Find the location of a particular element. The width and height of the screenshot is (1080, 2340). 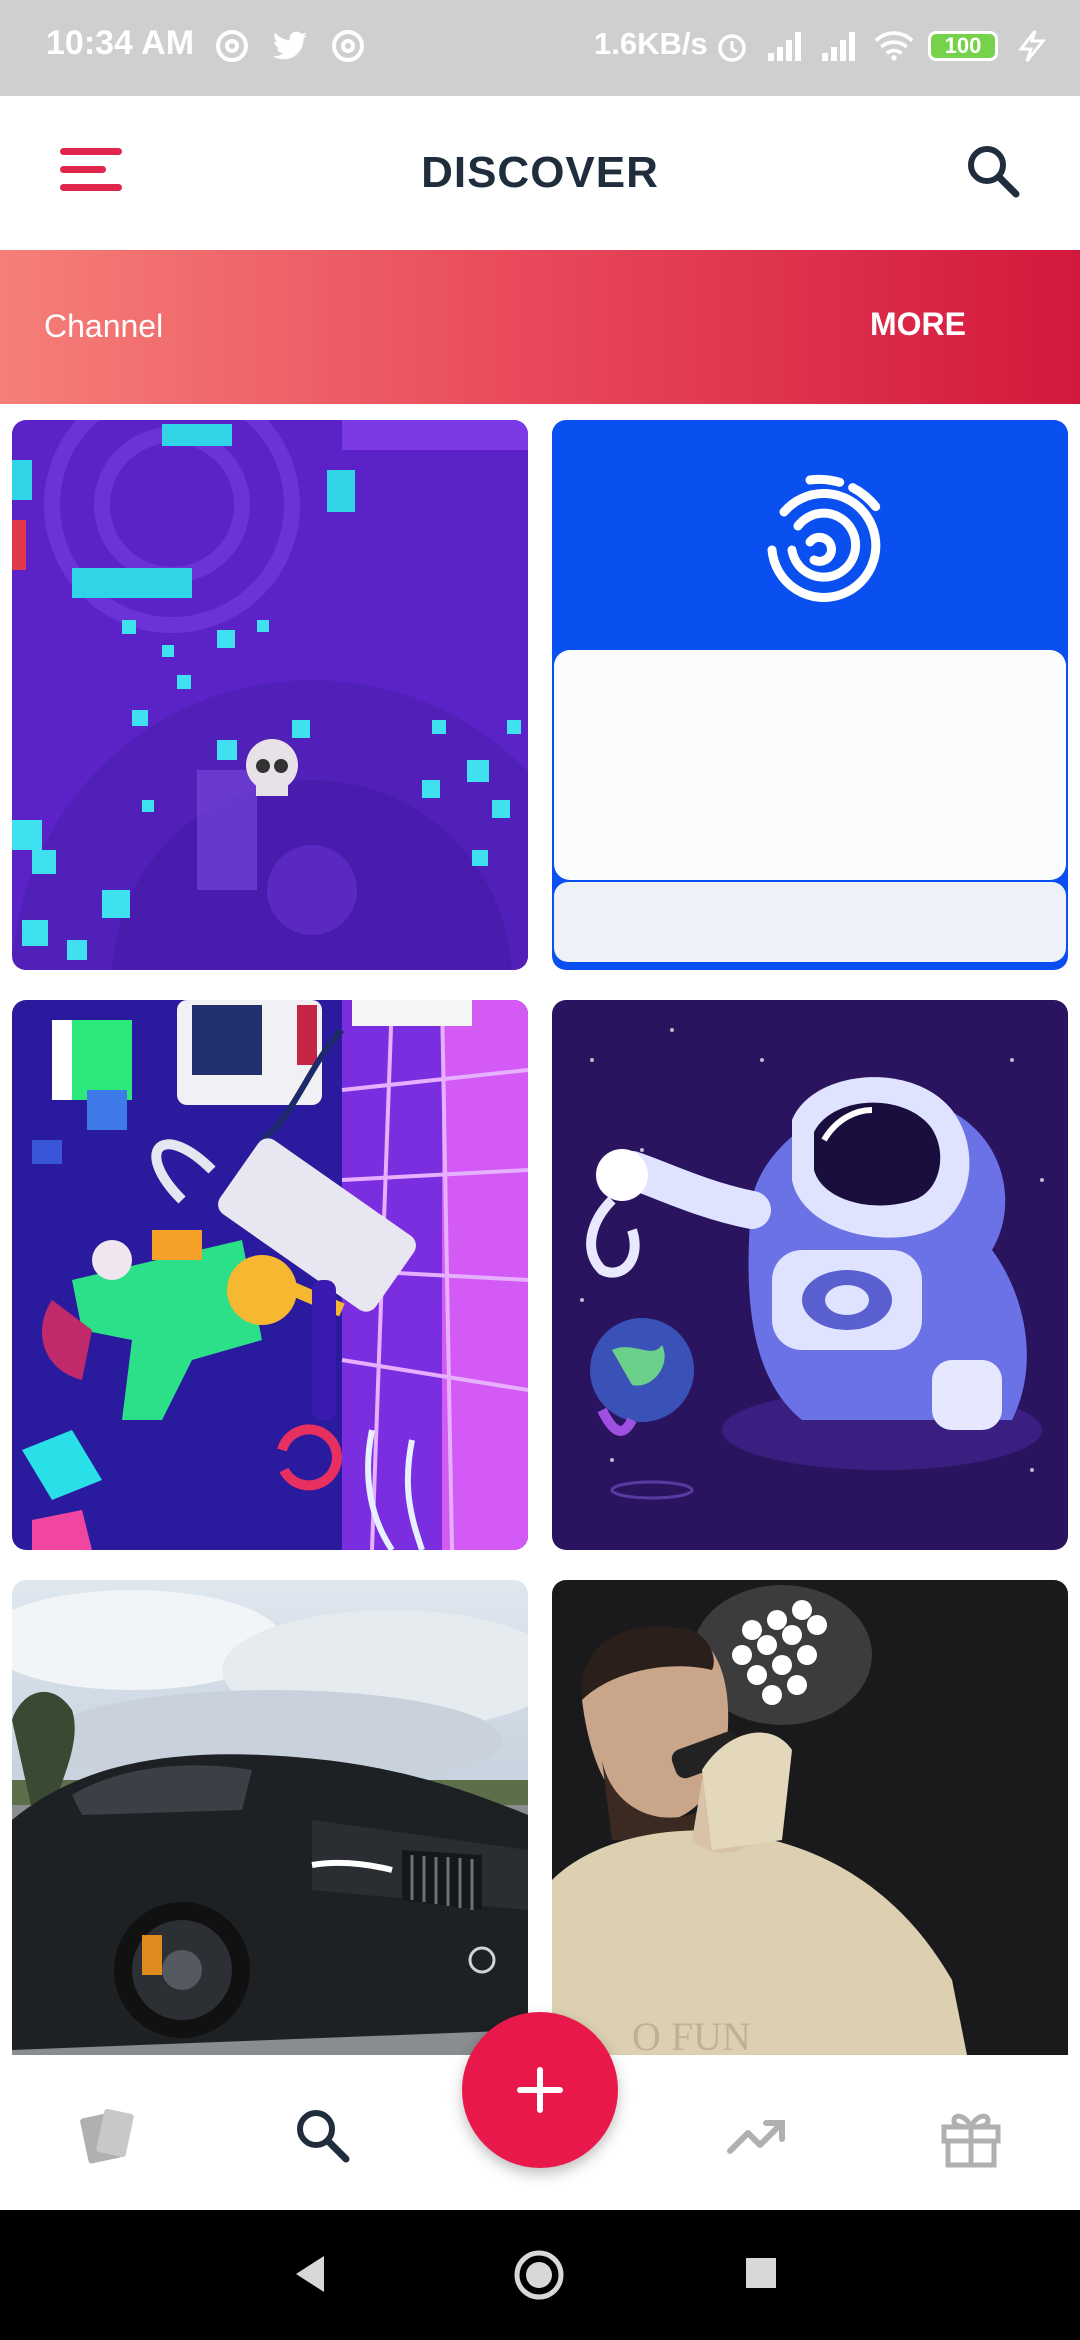

app-bar: DISCOVER is located at coordinates (540, 173).